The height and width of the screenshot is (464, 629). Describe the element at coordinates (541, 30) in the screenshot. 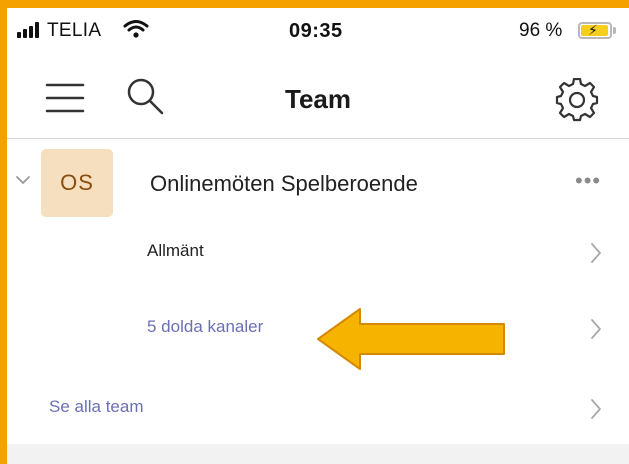

I see `battery-percent: 96 %` at that location.